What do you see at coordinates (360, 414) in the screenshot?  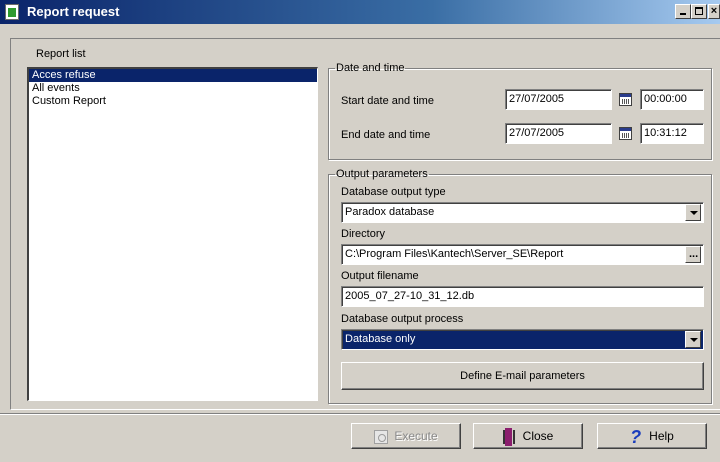 I see `bottom-separator` at bounding box center [360, 414].